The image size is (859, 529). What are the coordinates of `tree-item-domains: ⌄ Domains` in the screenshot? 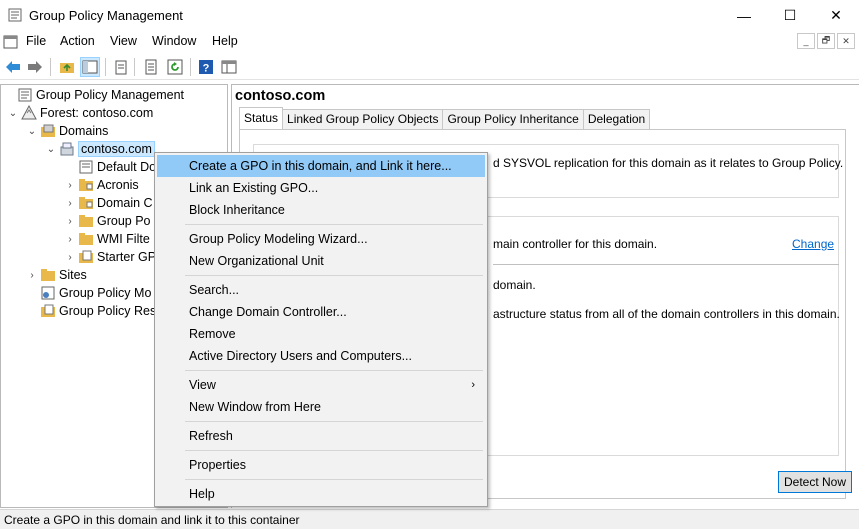 It's located at (67, 131).